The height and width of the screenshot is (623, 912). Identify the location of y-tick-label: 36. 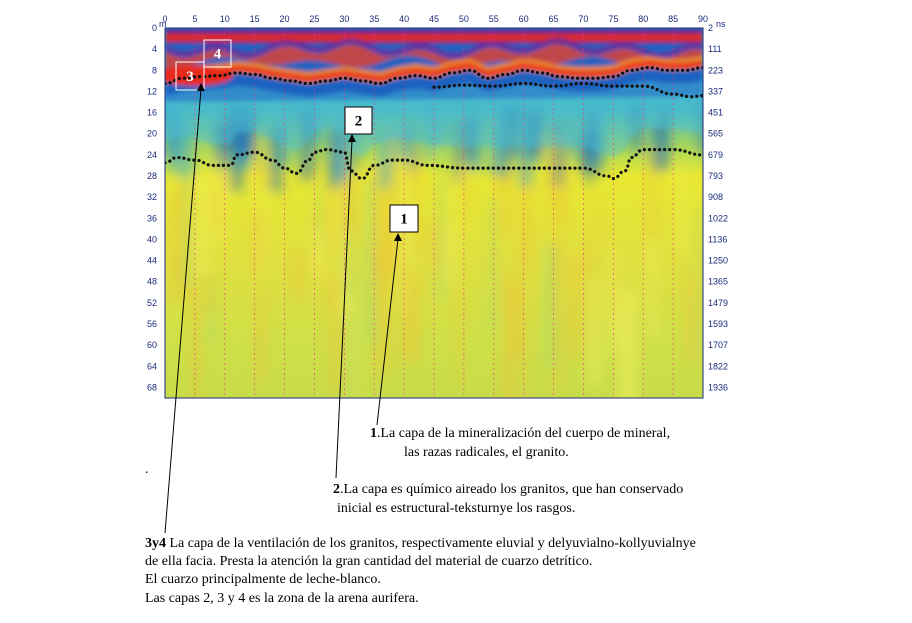
(152, 218).